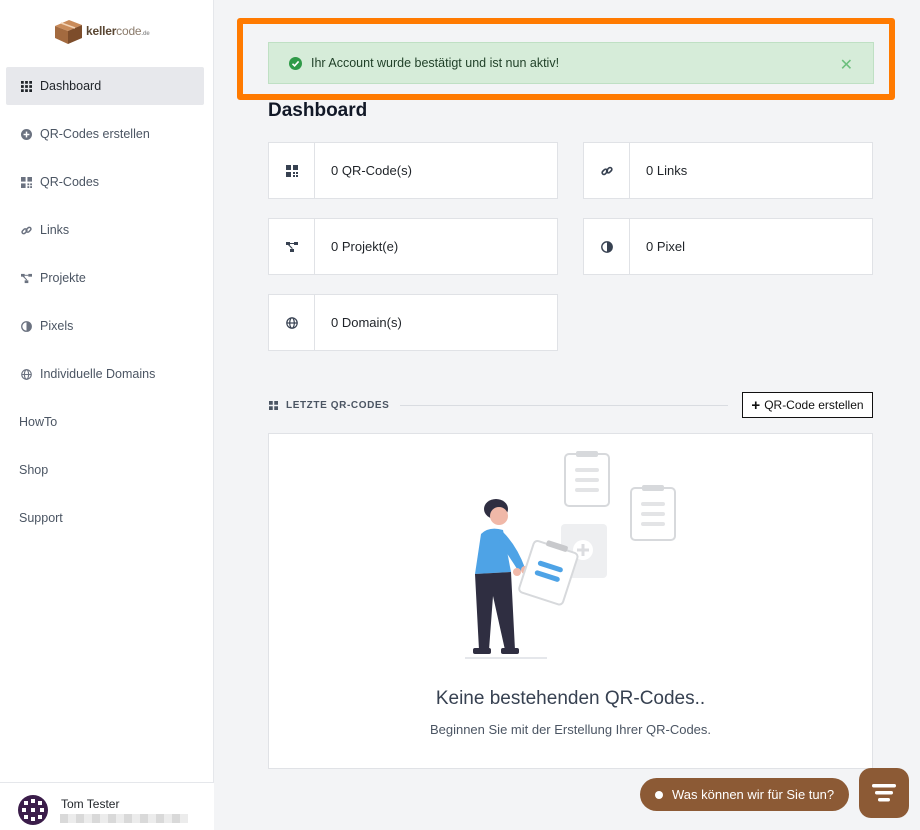 This screenshot has width=920, height=830. I want to click on stat-card-pixel: 0 Pixel, so click(728, 246).